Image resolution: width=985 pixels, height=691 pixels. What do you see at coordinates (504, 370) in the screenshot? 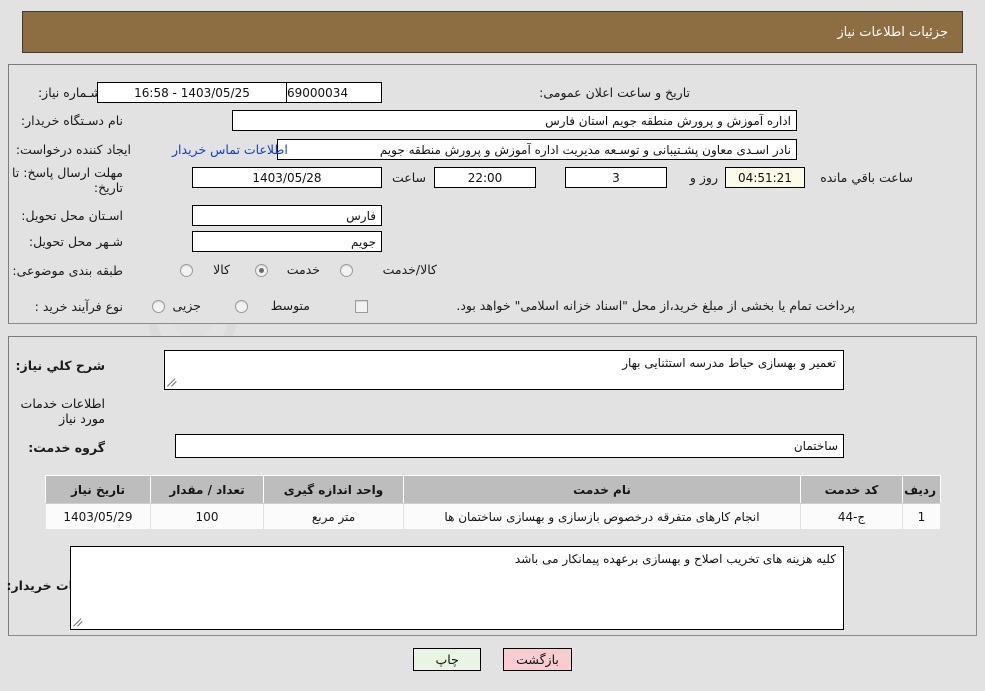
I see `general-desc-textarea: تعمیر و بهسازی حیاط مدرسه استثنایی بهار` at bounding box center [504, 370].